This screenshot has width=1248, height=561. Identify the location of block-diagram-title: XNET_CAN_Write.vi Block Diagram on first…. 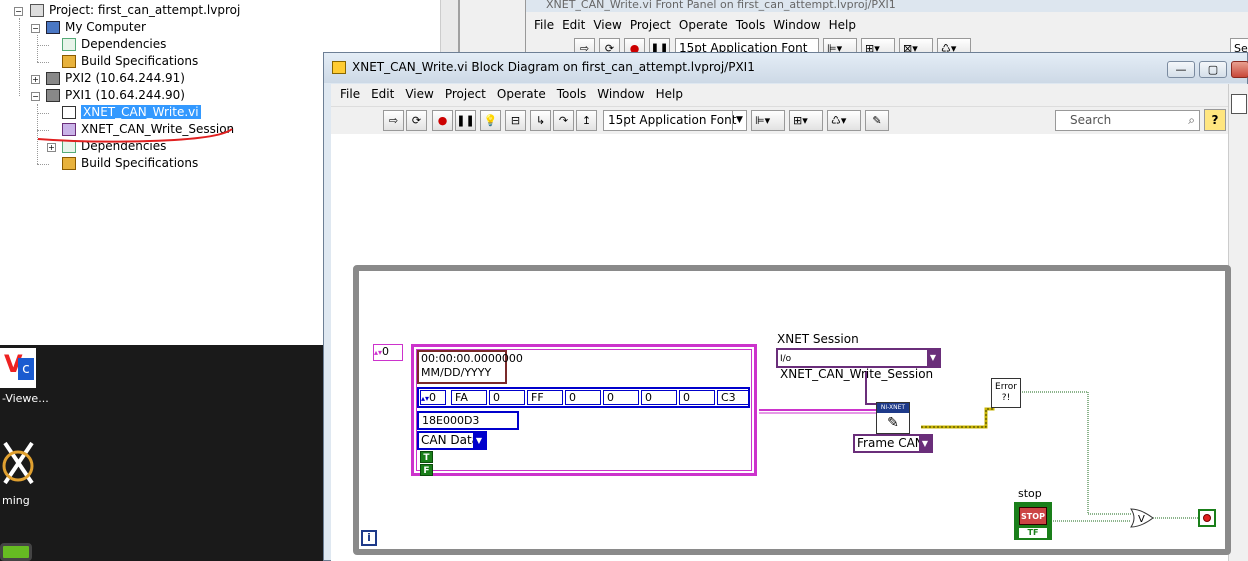
(553, 67).